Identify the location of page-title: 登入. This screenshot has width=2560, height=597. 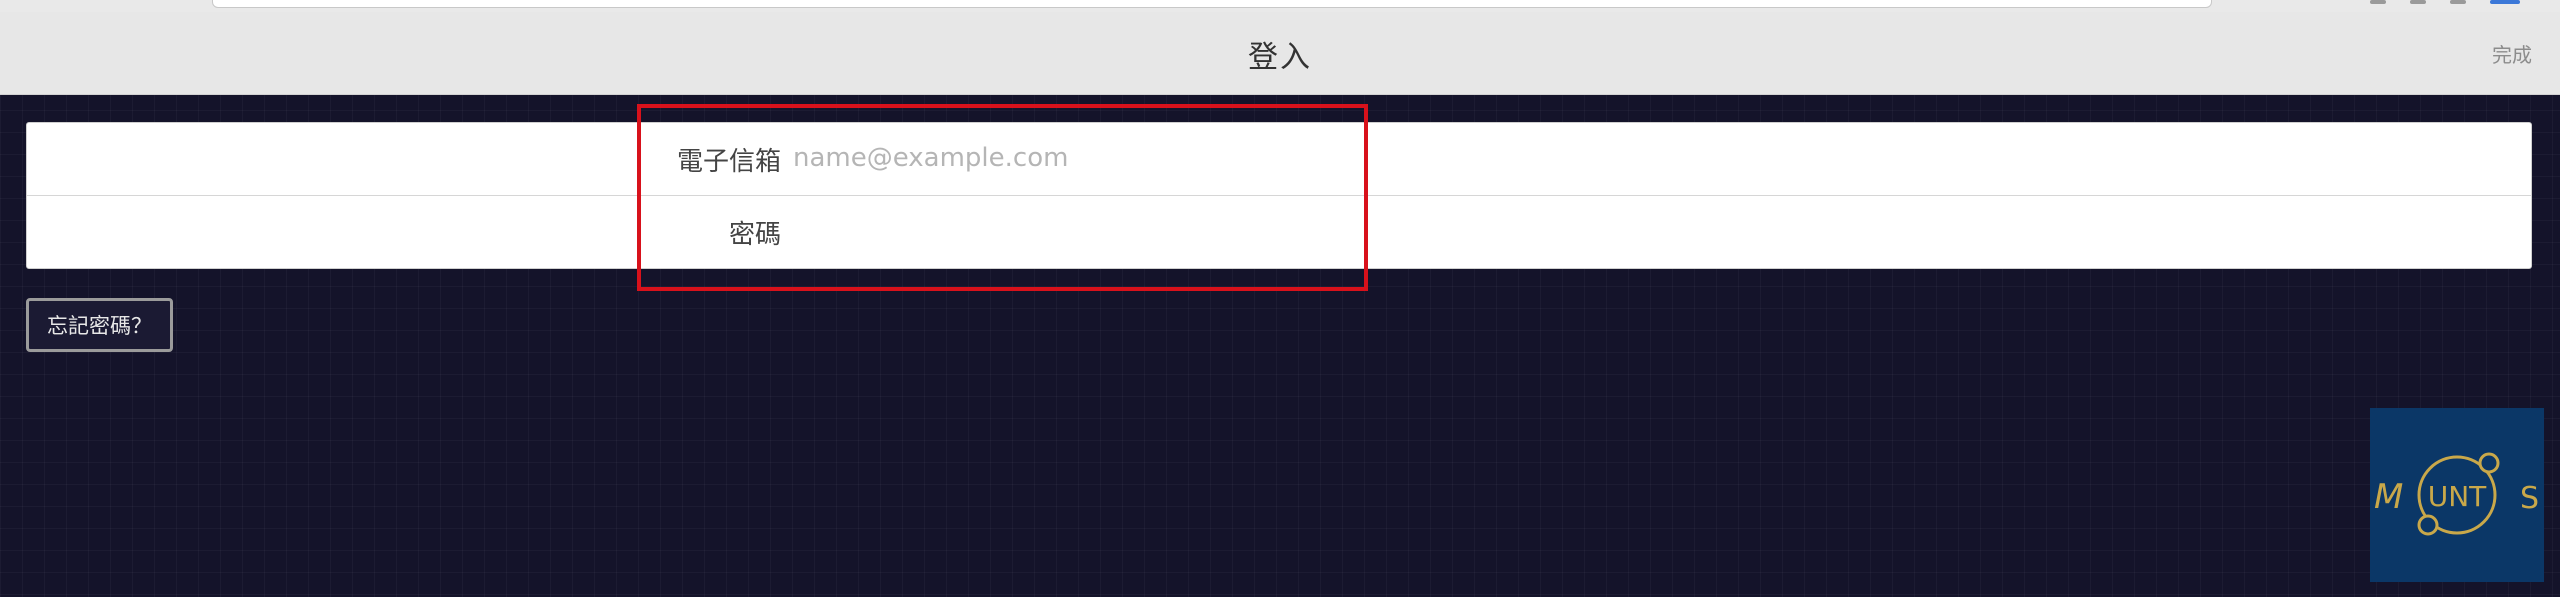
(1280, 57).